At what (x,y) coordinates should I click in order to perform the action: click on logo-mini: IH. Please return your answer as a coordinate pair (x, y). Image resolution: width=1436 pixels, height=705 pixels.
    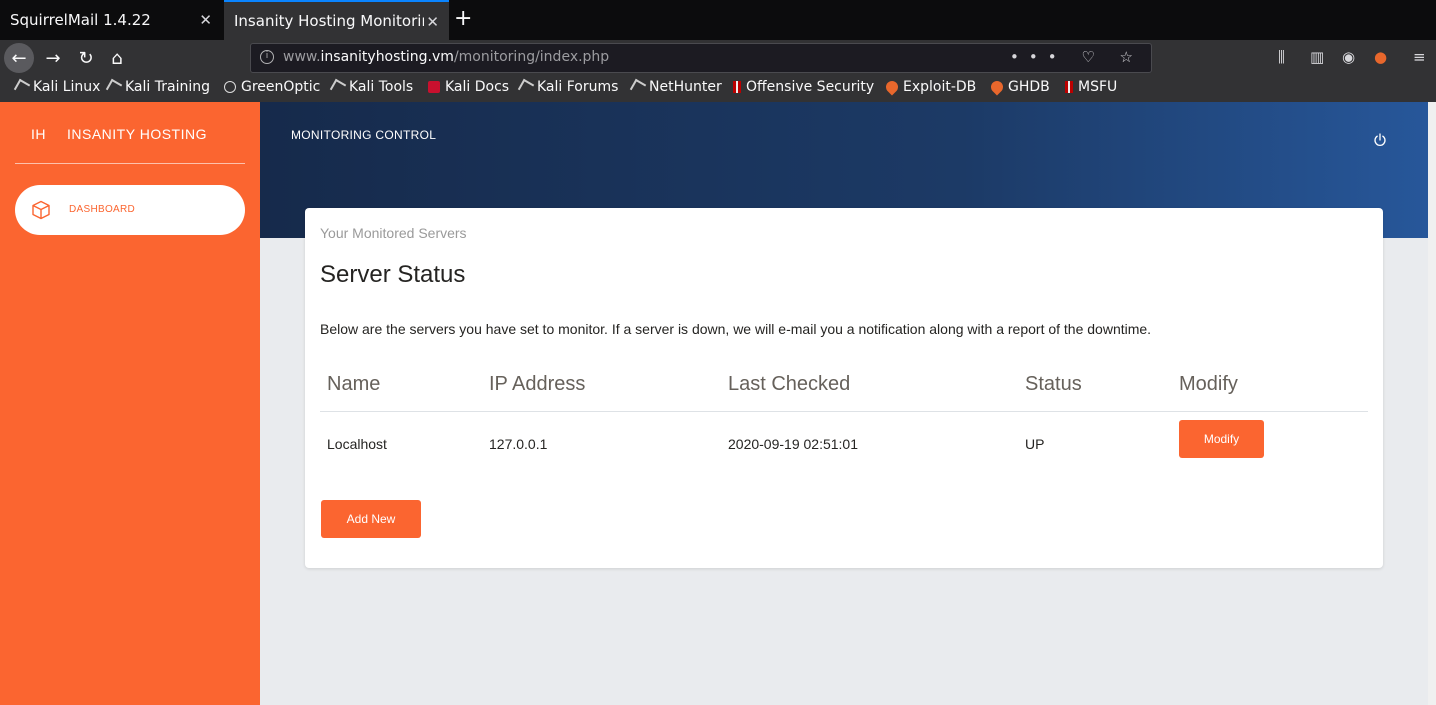
    Looking at the image, I should click on (38, 134).